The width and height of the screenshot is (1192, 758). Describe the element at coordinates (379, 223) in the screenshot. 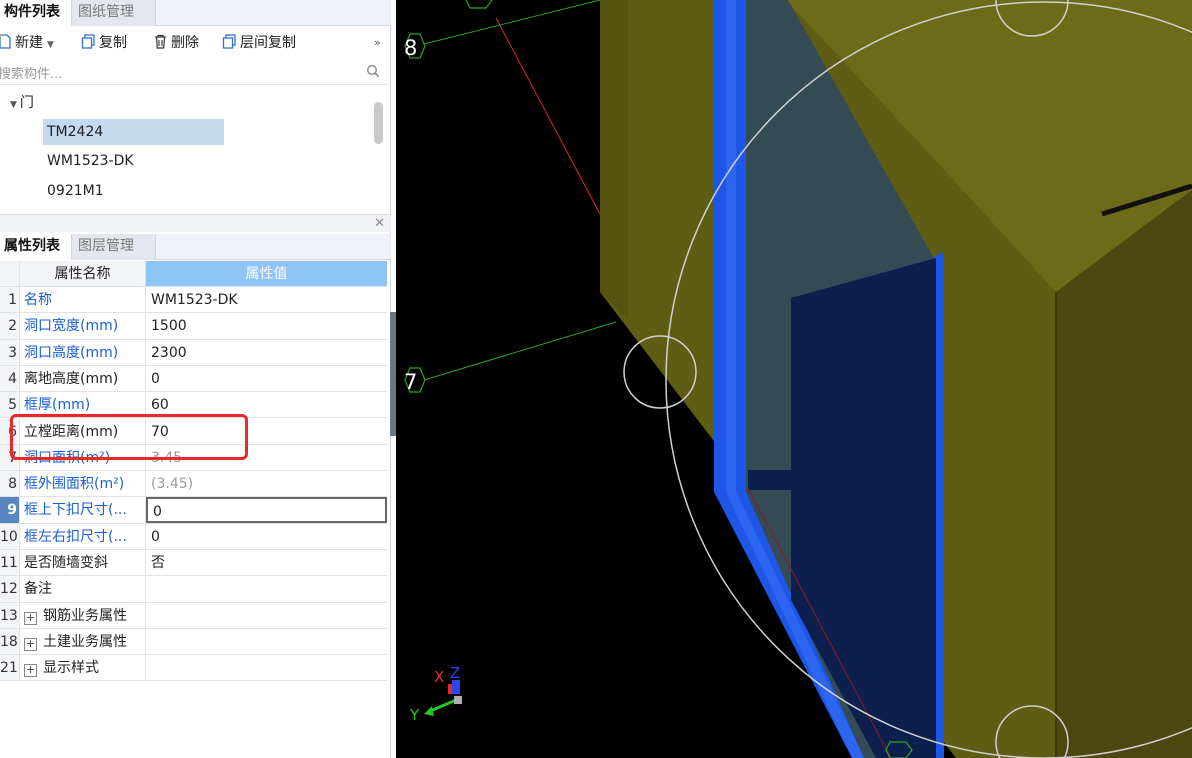

I see `close-icon: ✕` at that location.